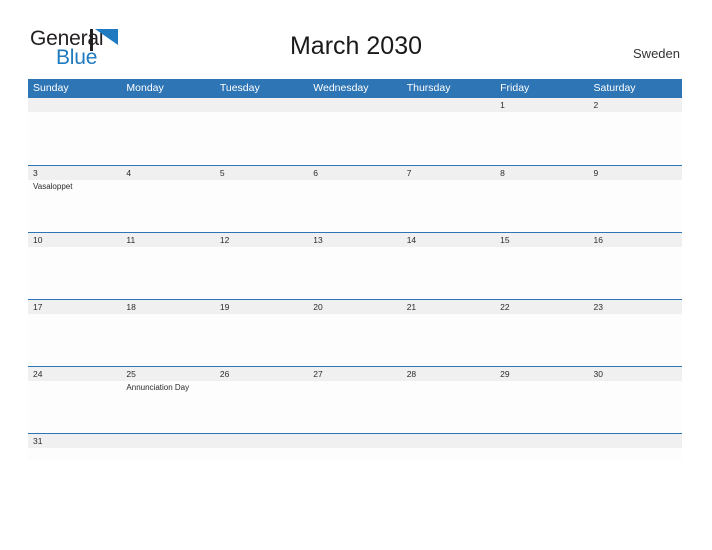  What do you see at coordinates (158, 387) in the screenshot?
I see `day-event-label: Annunciation Day` at bounding box center [158, 387].